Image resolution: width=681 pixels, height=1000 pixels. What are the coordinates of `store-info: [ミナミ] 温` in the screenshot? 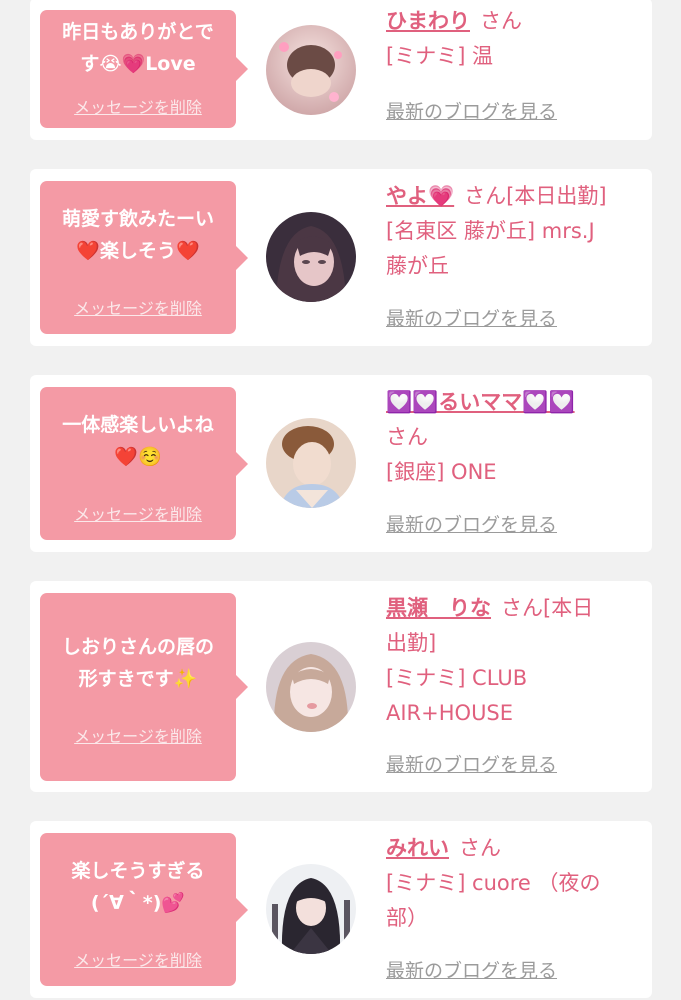 It's located at (440, 56).